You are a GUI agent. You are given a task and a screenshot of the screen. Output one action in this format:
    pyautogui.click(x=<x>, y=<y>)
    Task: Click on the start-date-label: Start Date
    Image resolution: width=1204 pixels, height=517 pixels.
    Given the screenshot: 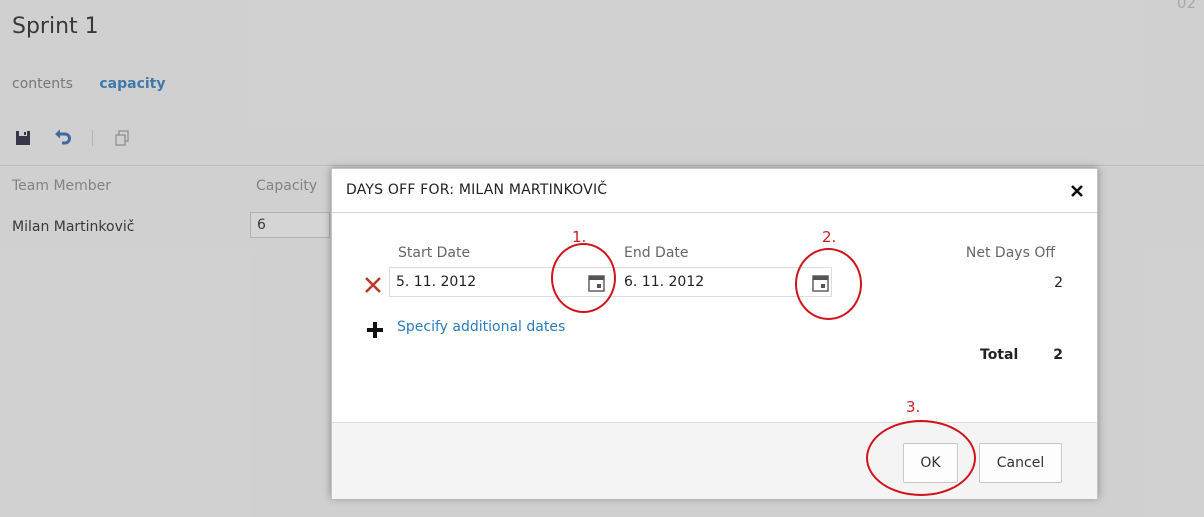 What is the action you would take?
    pyautogui.click(x=434, y=253)
    